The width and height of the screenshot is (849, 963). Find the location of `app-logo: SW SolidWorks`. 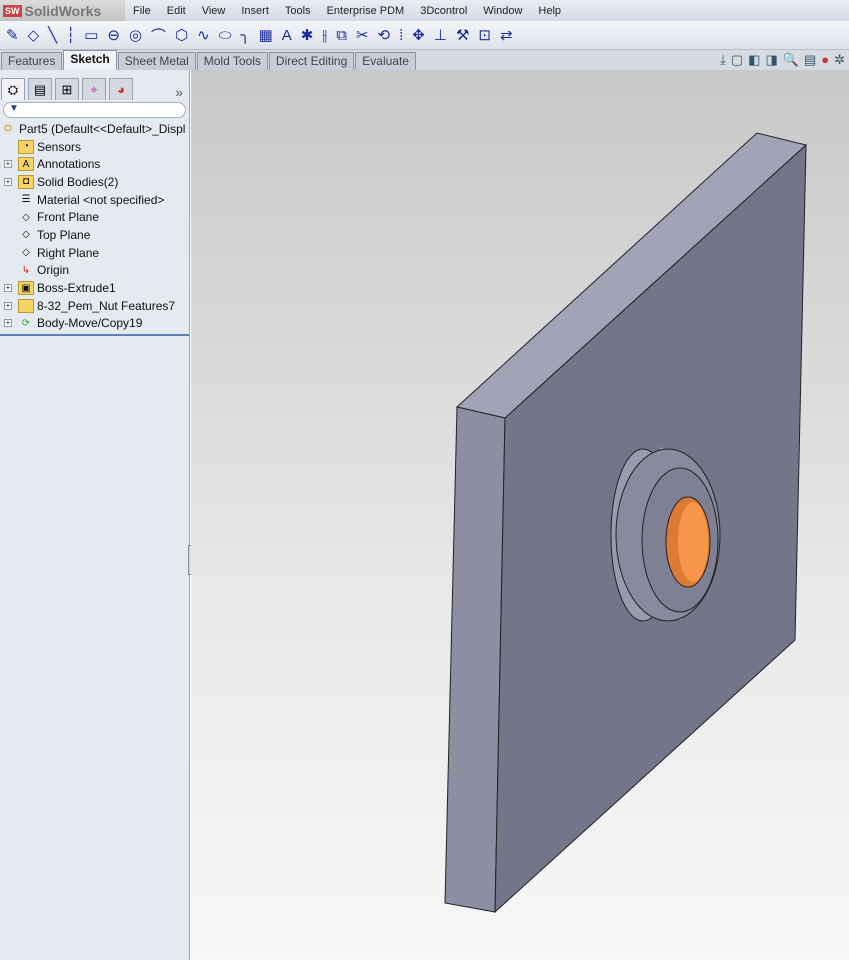

app-logo: SW SolidWorks is located at coordinates (62, 10).